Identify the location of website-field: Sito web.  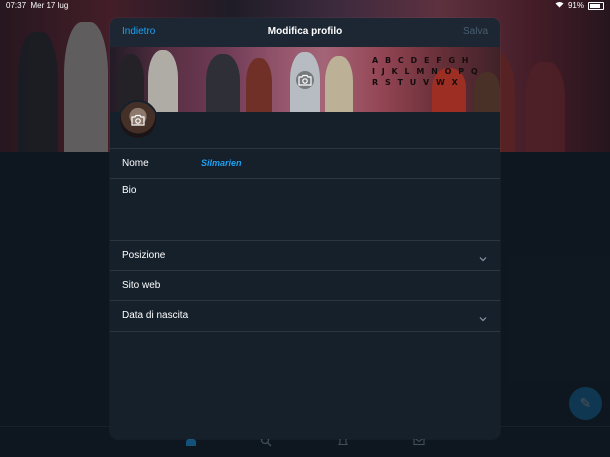
(305, 286).